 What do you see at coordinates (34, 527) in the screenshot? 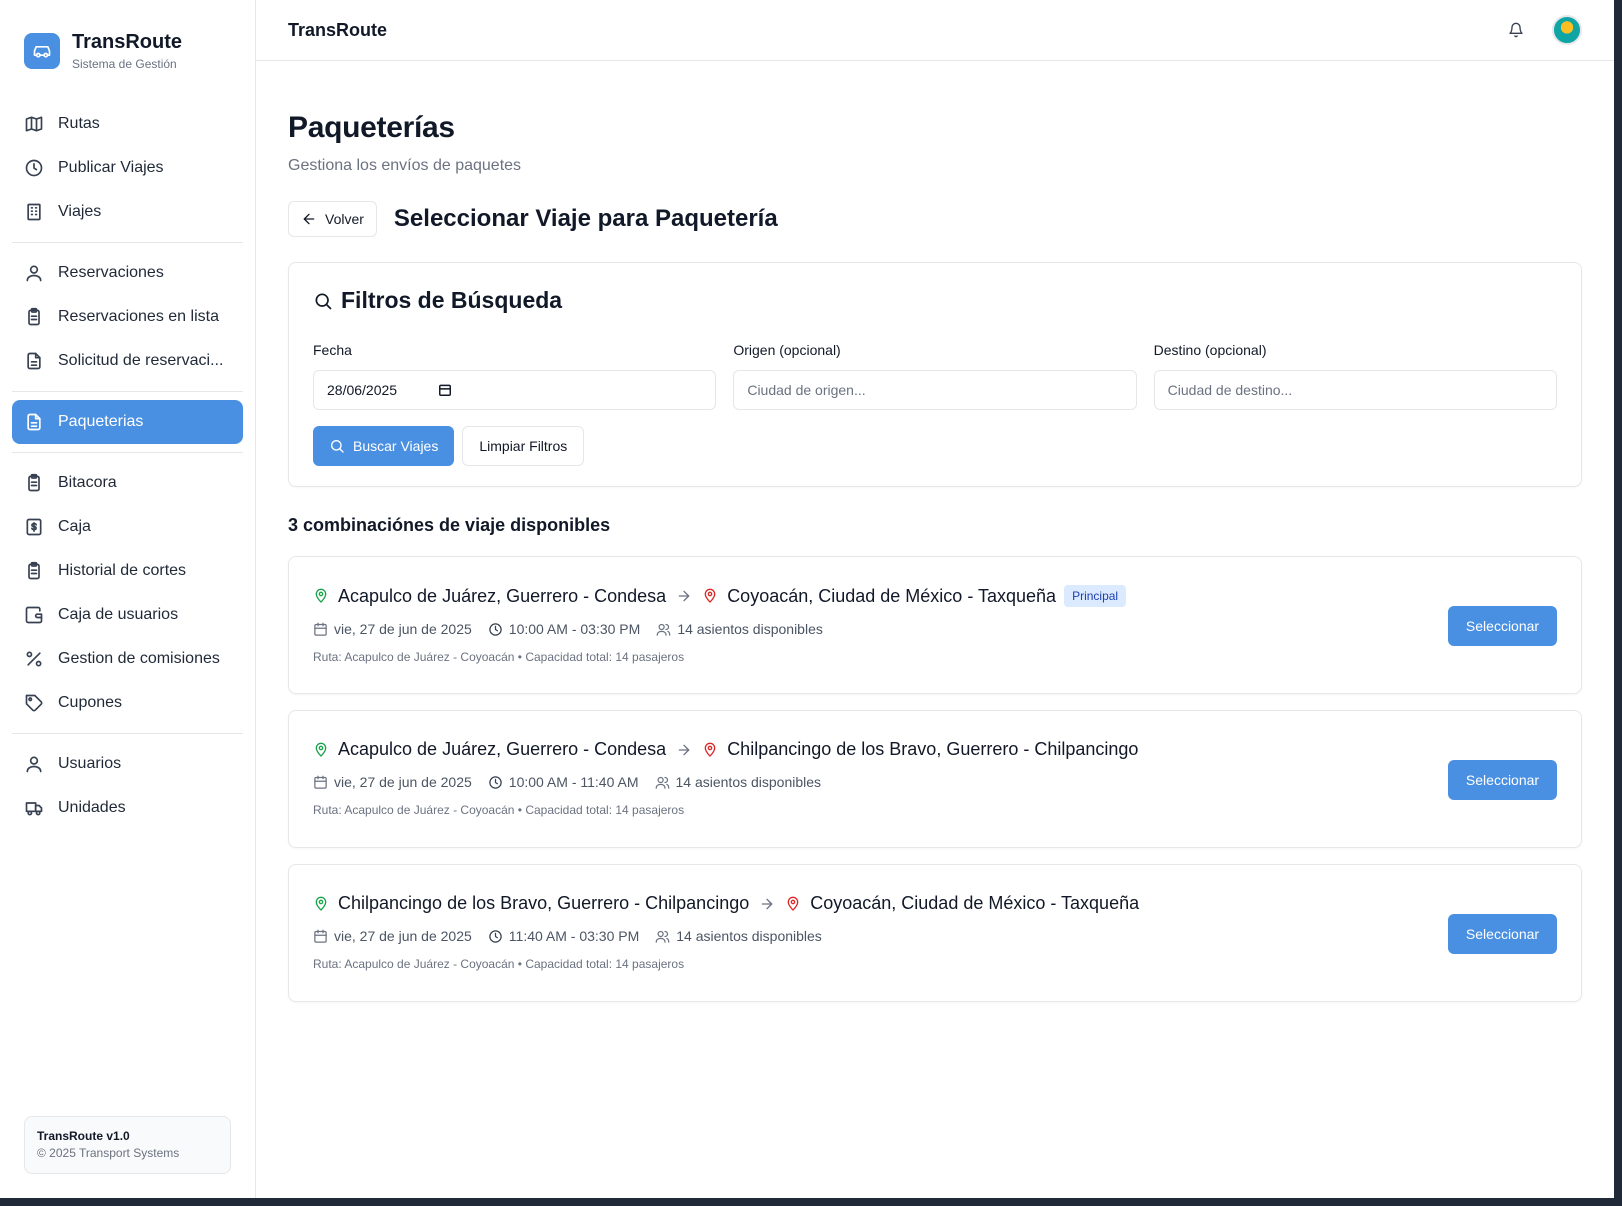
I see `dollar-icon` at bounding box center [34, 527].